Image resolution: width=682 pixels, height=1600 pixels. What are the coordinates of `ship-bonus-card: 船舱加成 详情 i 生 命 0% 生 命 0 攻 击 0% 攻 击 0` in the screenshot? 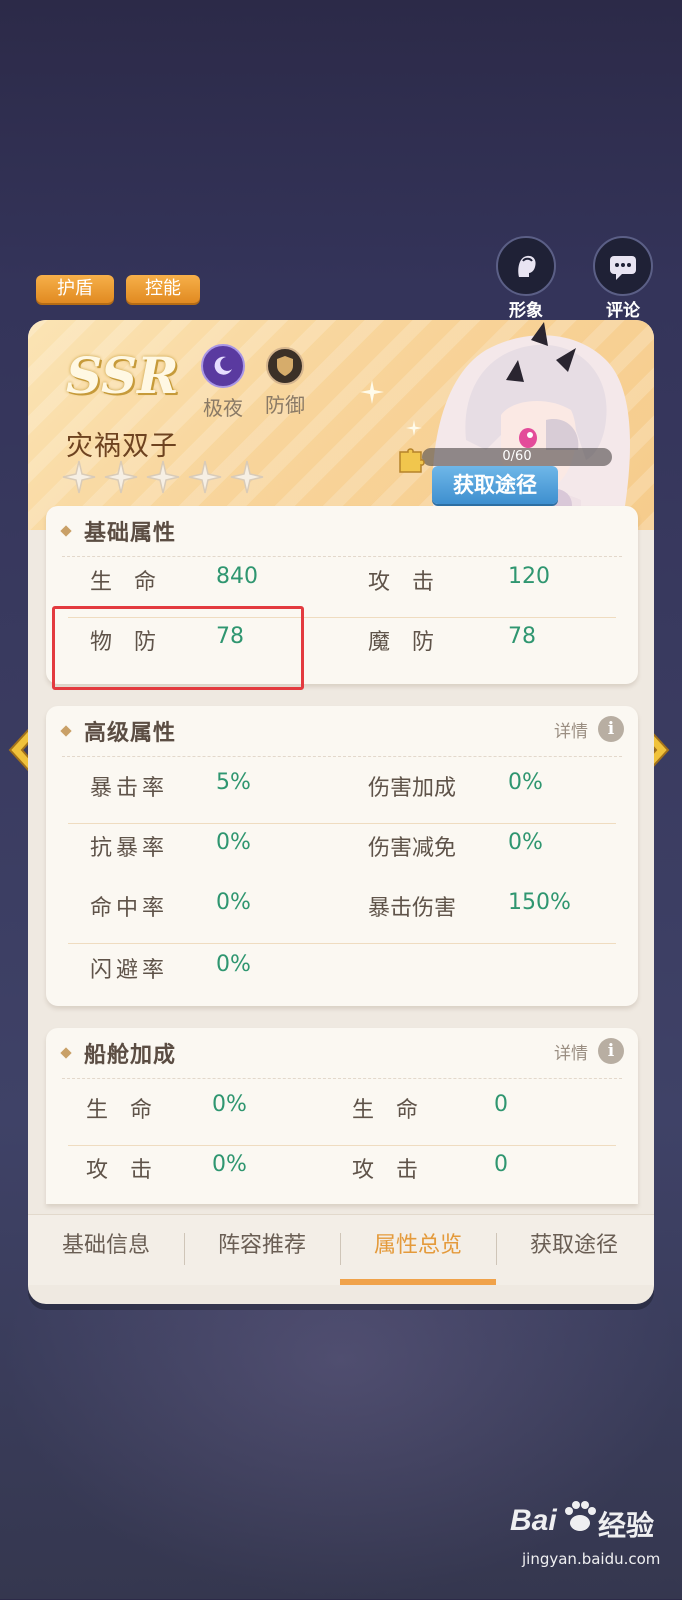 It's located at (342, 1116).